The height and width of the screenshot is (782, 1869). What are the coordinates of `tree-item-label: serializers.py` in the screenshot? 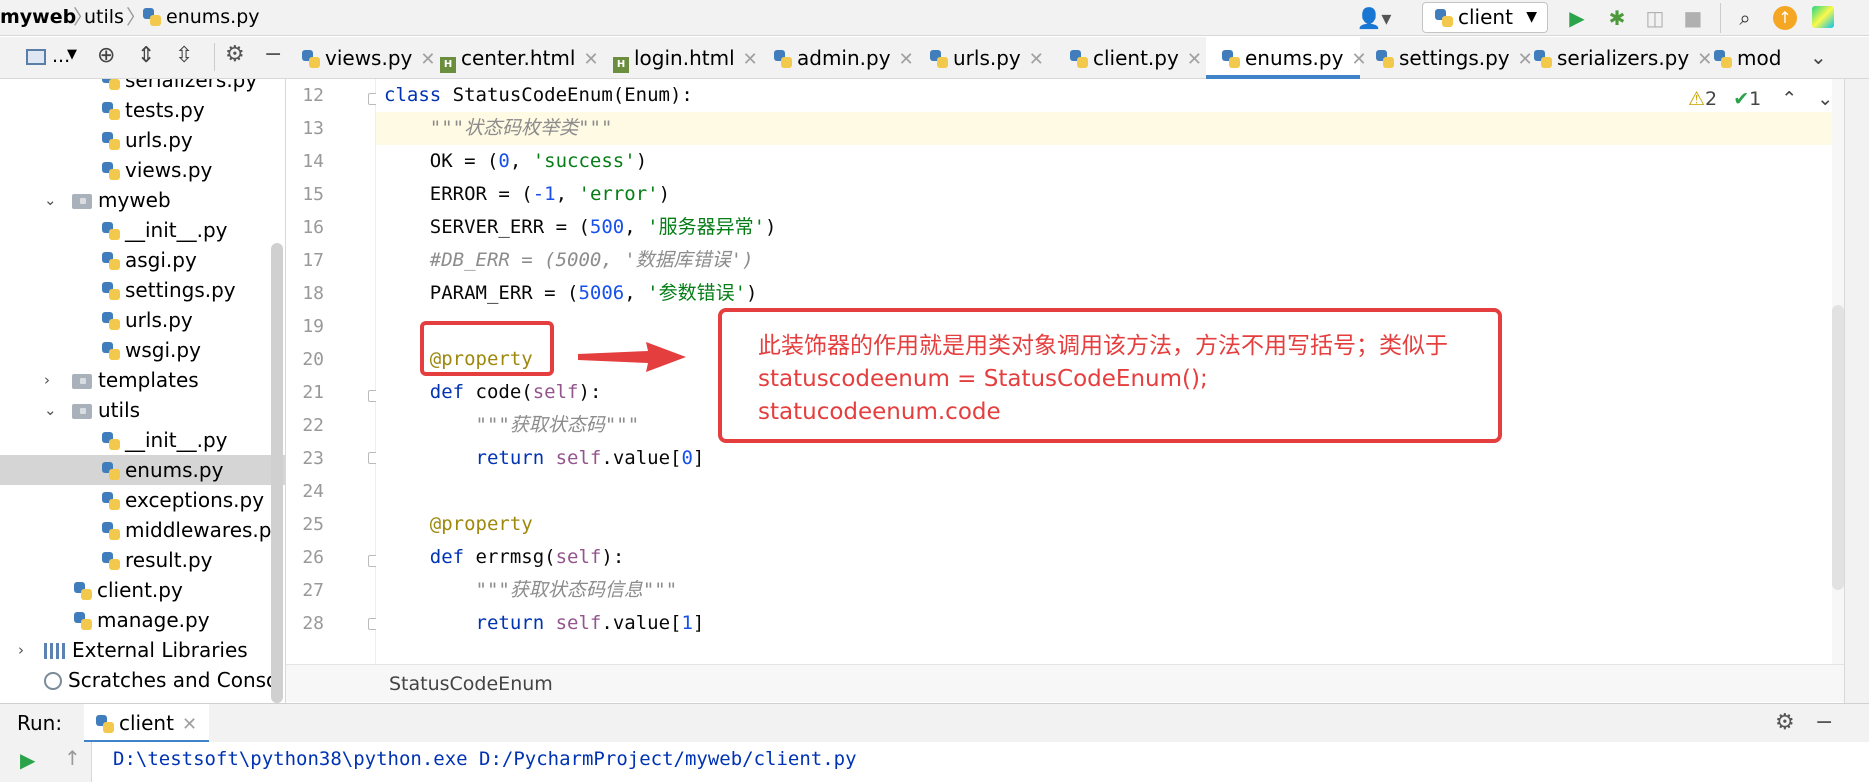 It's located at (191, 85).